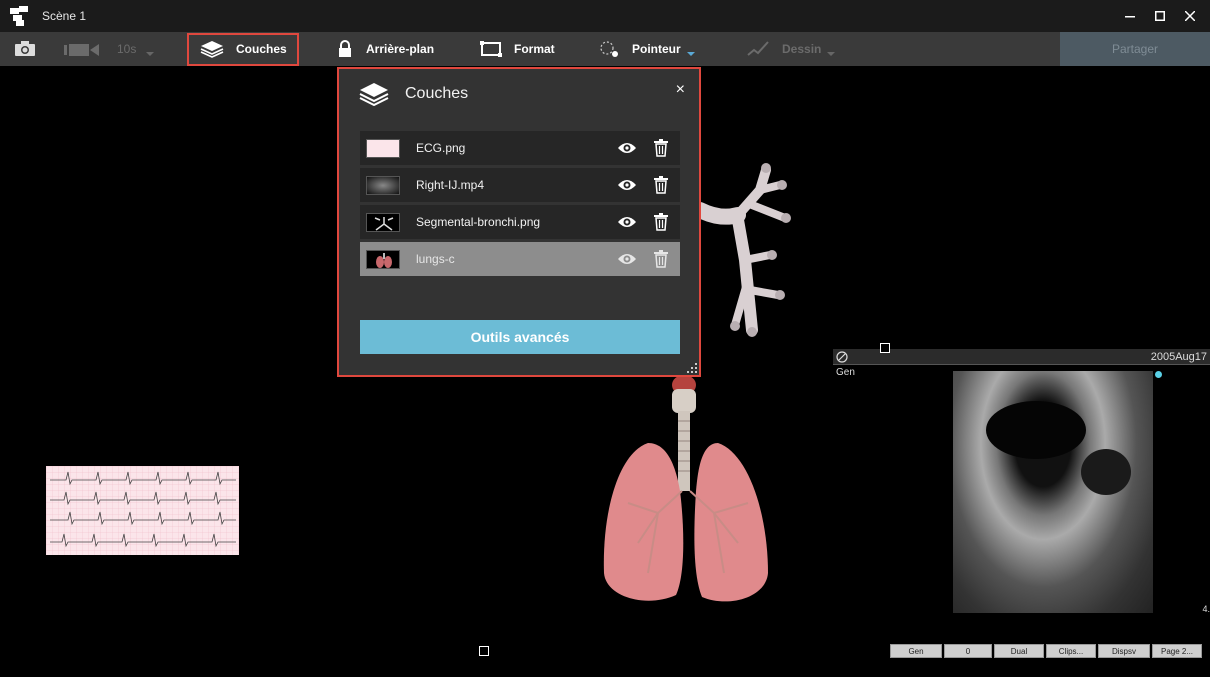 Image resolution: width=1210 pixels, height=677 pixels. What do you see at coordinates (1124, 651) in the screenshot?
I see `us-control-dispsv: Dispsv` at bounding box center [1124, 651].